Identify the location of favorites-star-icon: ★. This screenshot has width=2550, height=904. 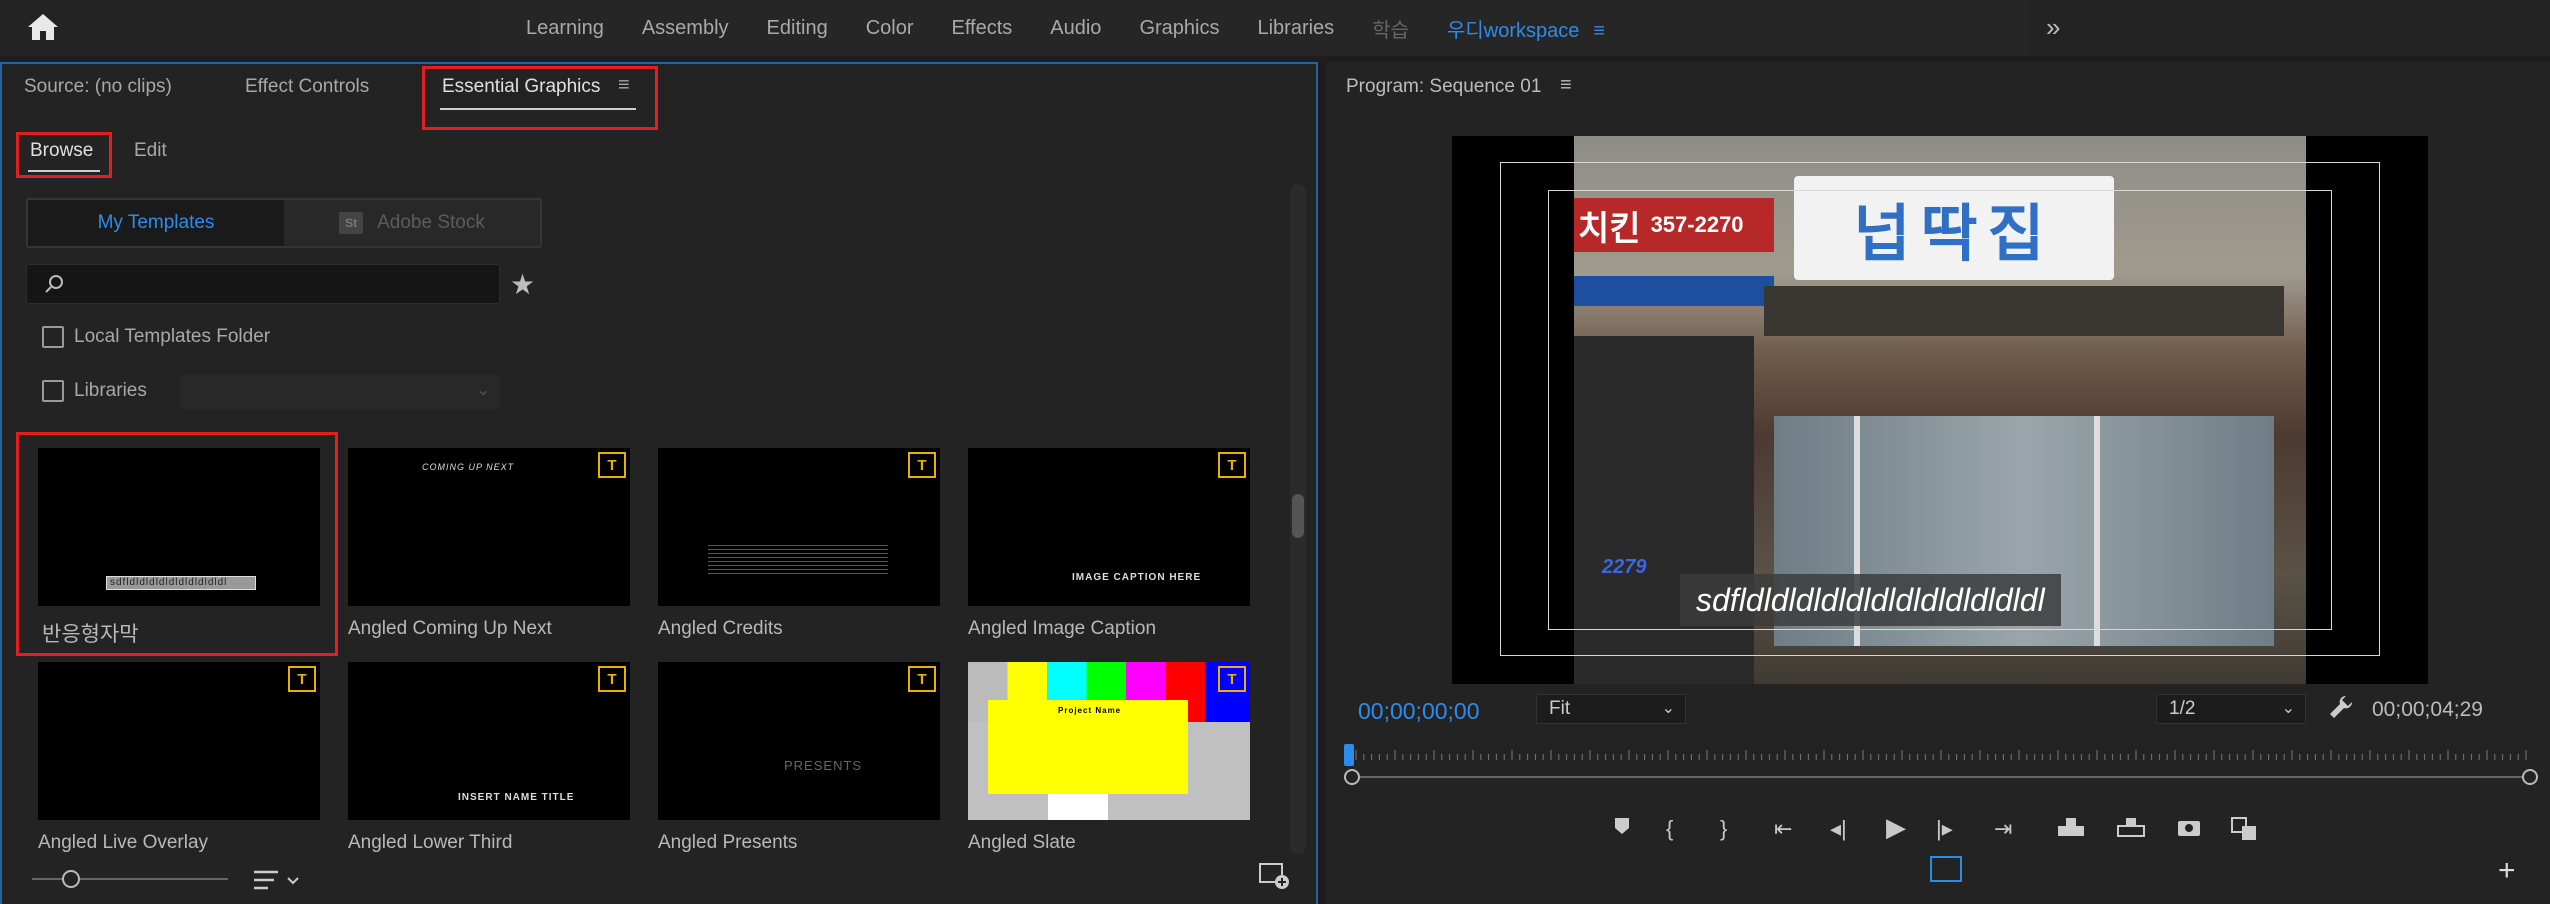
(522, 284).